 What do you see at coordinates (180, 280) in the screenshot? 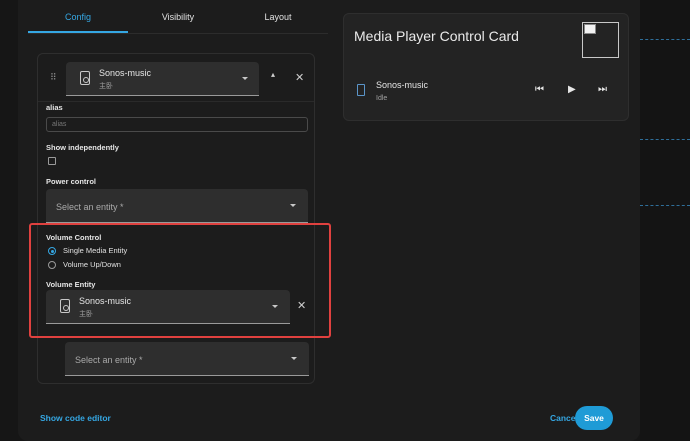
I see `annotation-highlight-box` at bounding box center [180, 280].